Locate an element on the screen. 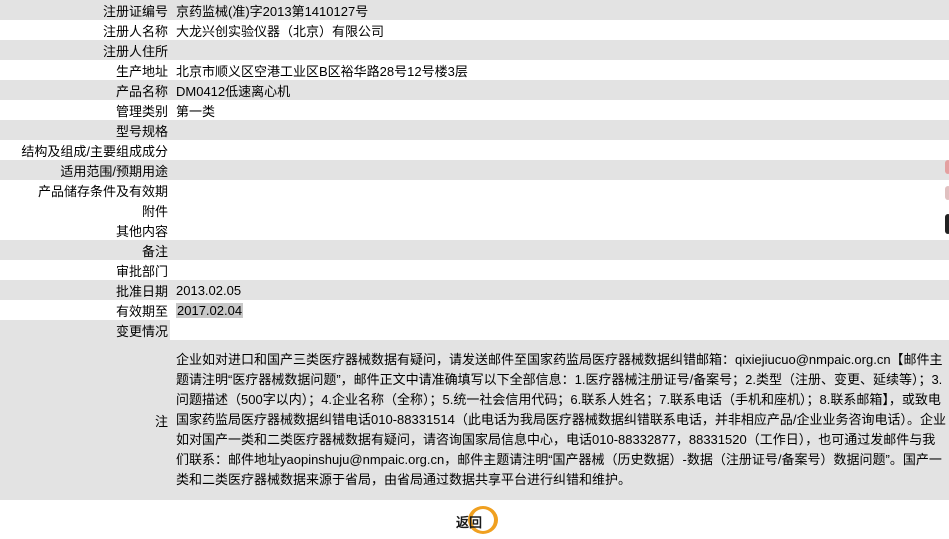 This screenshot has height=539, width=949. back-button-area: 返回 is located at coordinates (476, 520).